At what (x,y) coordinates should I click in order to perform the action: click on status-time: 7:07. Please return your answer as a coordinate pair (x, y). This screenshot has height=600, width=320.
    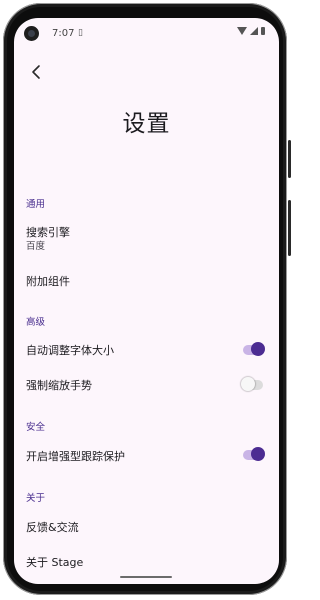
    Looking at the image, I should click on (63, 33).